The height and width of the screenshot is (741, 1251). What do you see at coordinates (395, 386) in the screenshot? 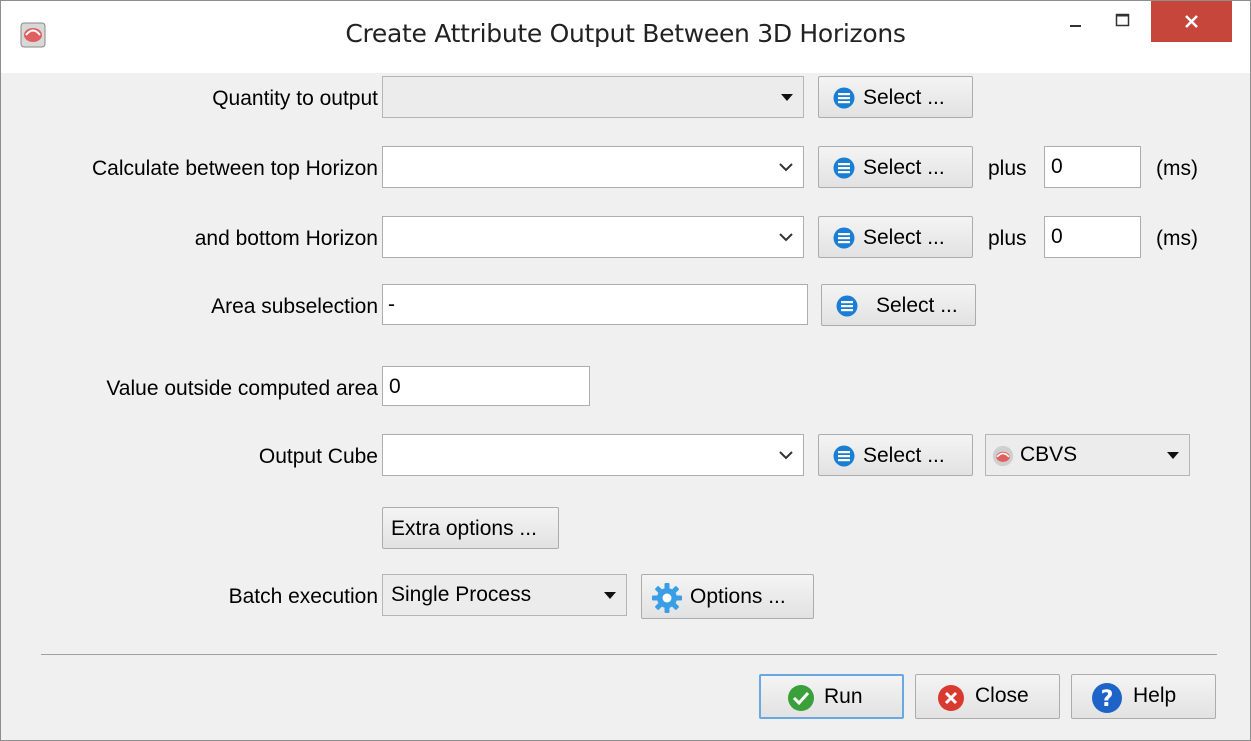
I see `outside-value: 0` at bounding box center [395, 386].